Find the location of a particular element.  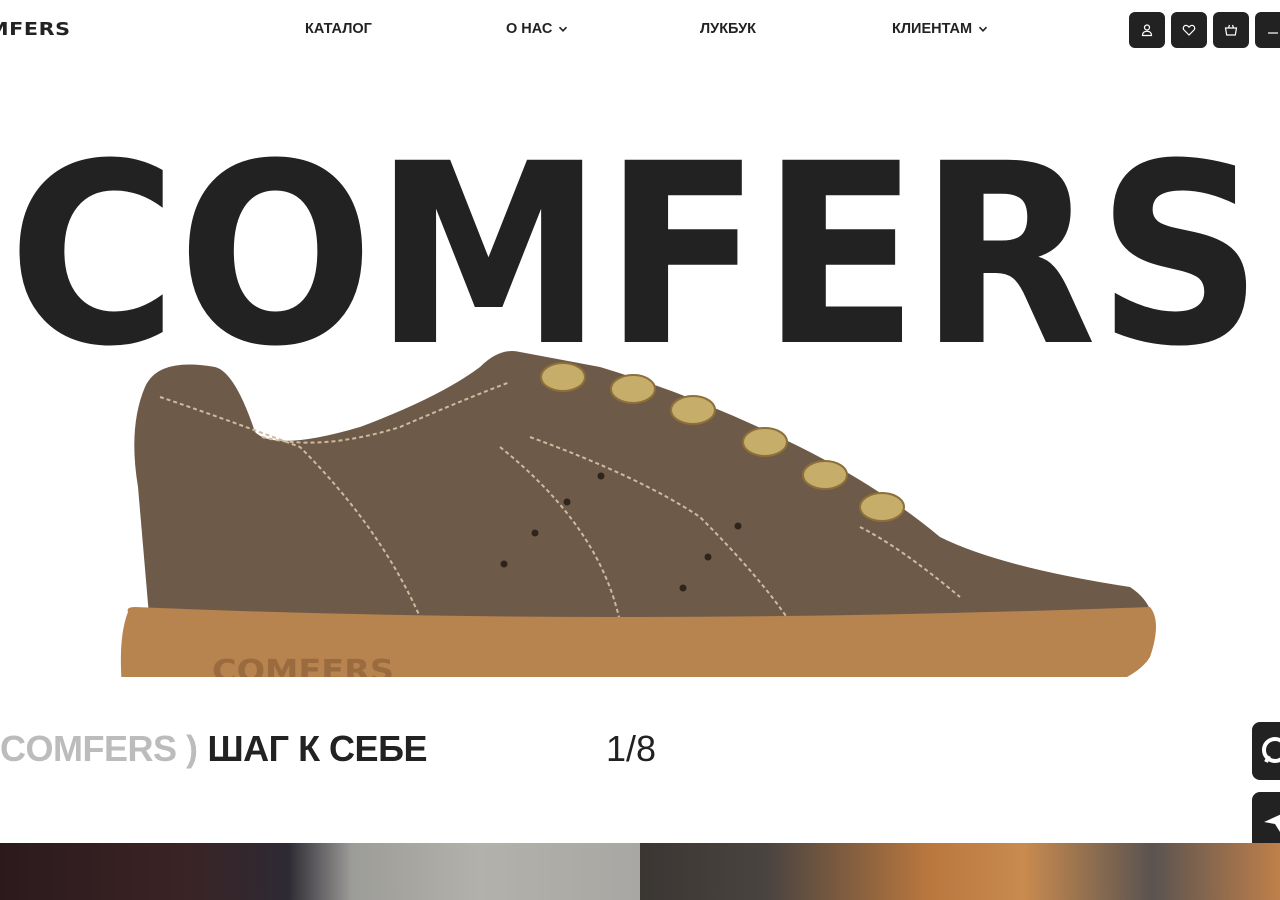

collection-tiles is located at coordinates (640, 871).